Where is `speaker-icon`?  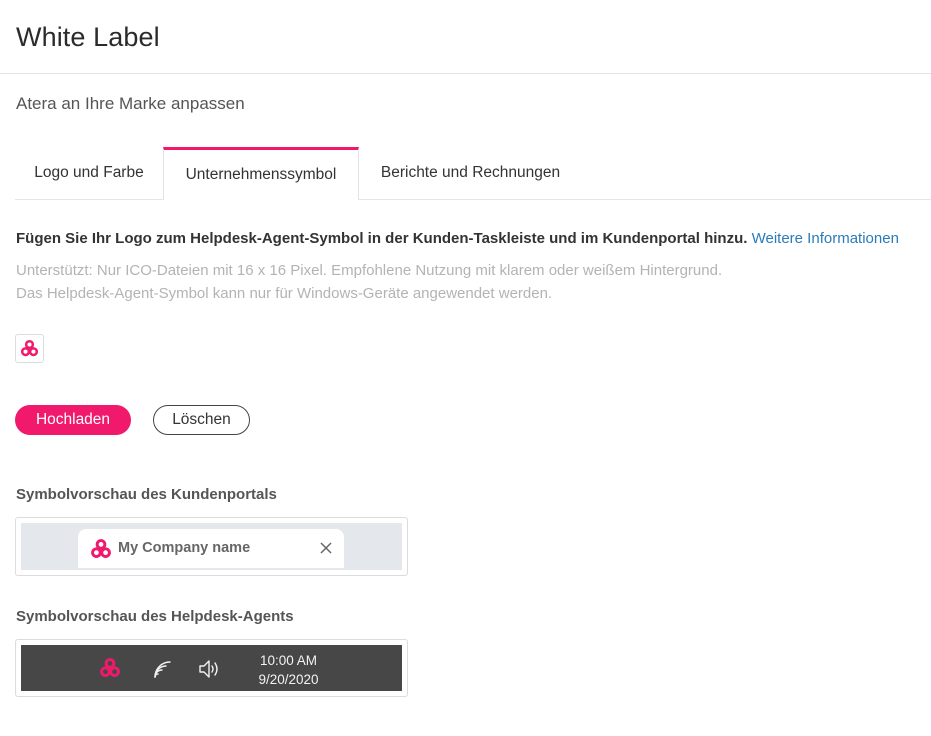
speaker-icon is located at coordinates (208, 669).